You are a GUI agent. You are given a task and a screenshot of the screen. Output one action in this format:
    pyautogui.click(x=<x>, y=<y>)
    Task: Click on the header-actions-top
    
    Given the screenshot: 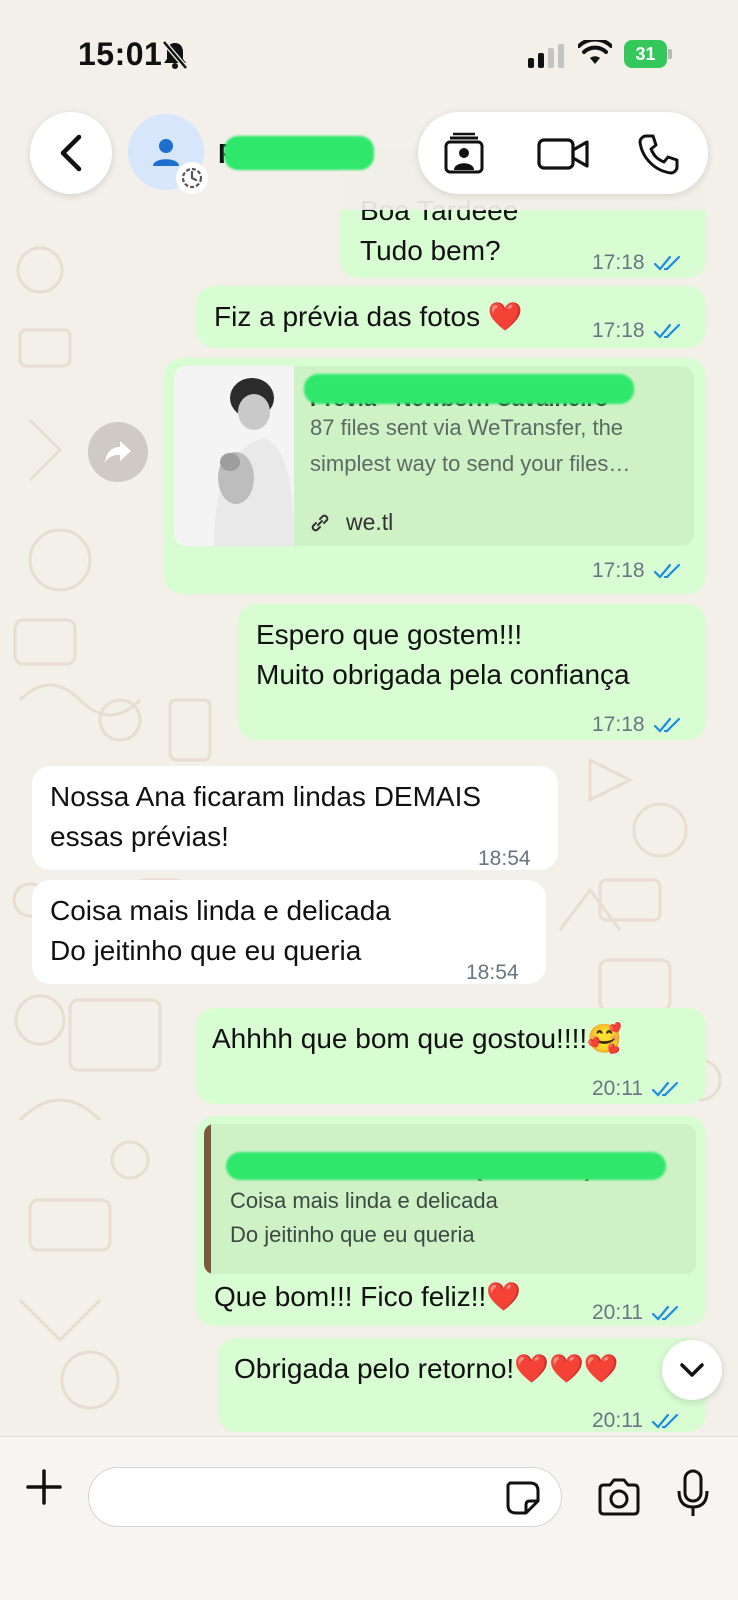 What is the action you would take?
    pyautogui.click(x=563, y=153)
    